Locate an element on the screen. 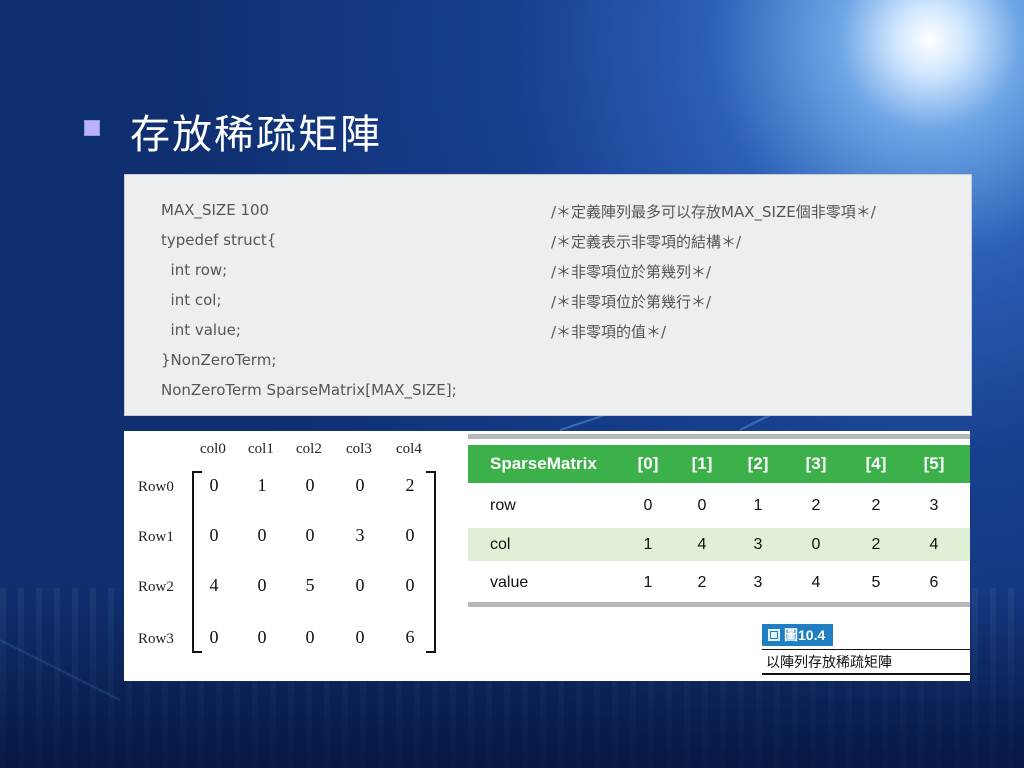  matrix-row-header: Row2 is located at coordinates (156, 587).